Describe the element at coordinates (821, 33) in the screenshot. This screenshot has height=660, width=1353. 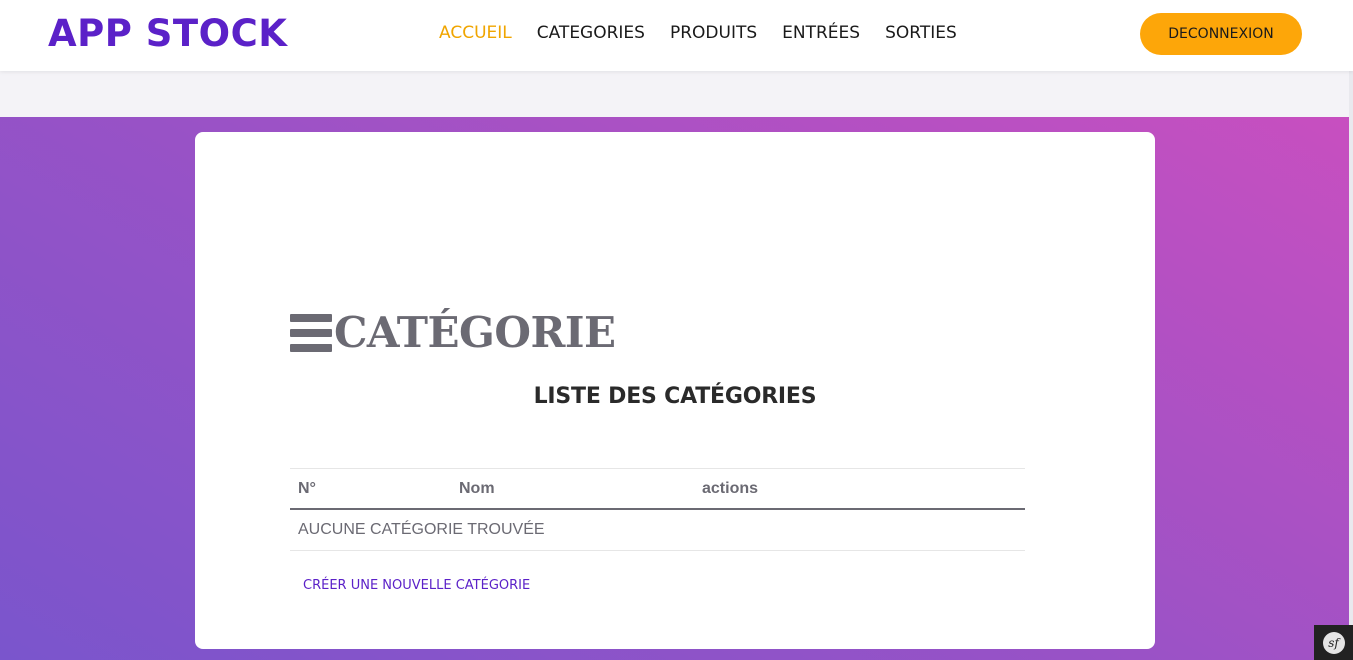
I see `nav-item-entrees: ENTRÉES` at that location.